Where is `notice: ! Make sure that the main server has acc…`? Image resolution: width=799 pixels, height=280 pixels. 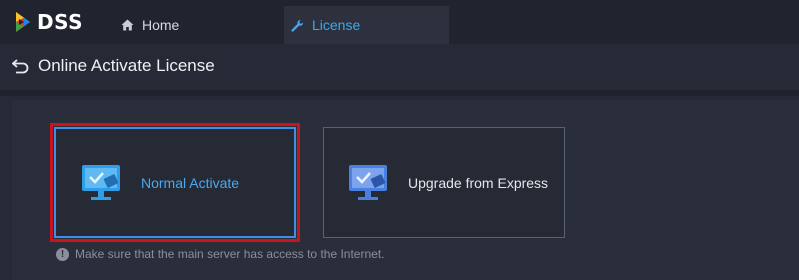 notice: ! Make sure that the main server has acc… is located at coordinates (220, 254).